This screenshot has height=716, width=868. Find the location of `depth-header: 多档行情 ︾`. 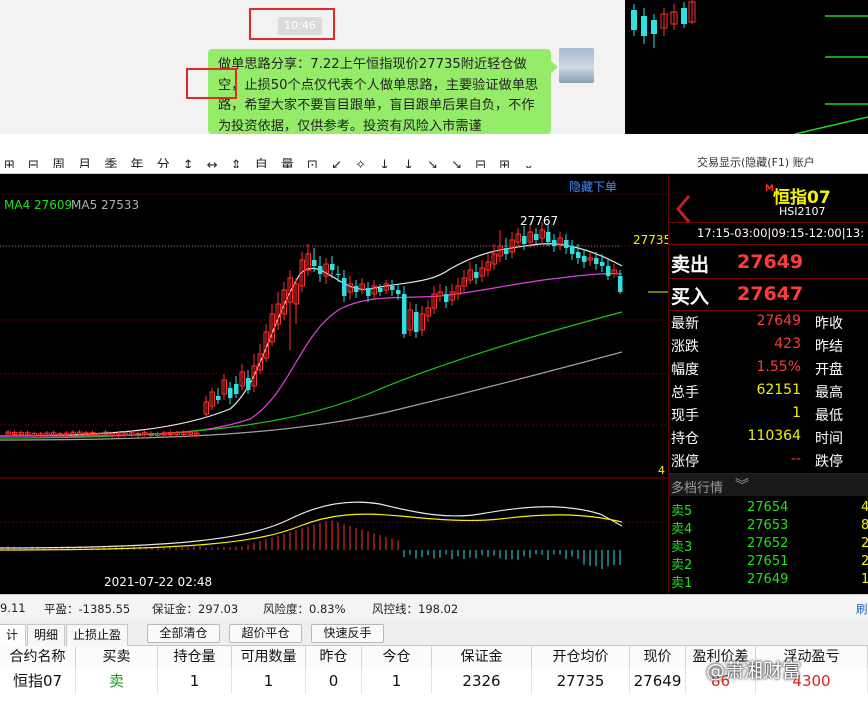

depth-header: 多档行情 ︾ is located at coordinates (768, 485).